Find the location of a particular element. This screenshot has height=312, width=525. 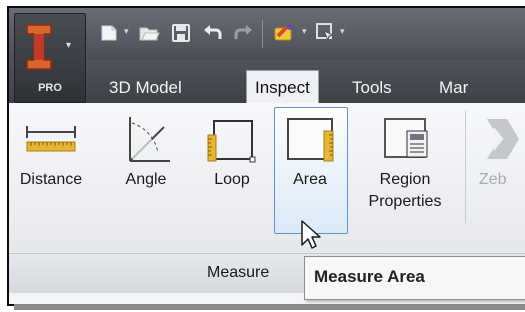

redo-icon is located at coordinates (243, 33).